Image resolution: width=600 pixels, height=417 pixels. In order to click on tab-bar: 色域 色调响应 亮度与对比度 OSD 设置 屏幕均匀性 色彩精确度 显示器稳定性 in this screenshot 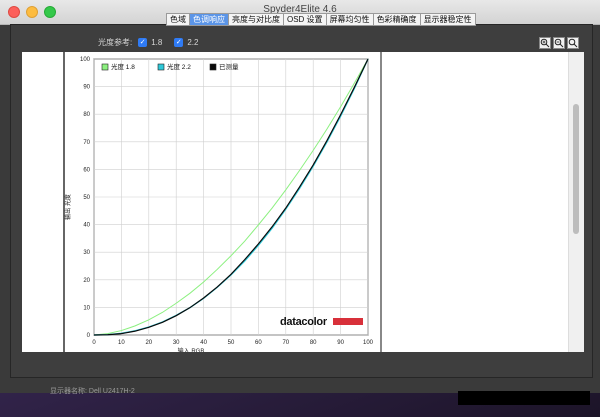, I will do `click(321, 19)`.